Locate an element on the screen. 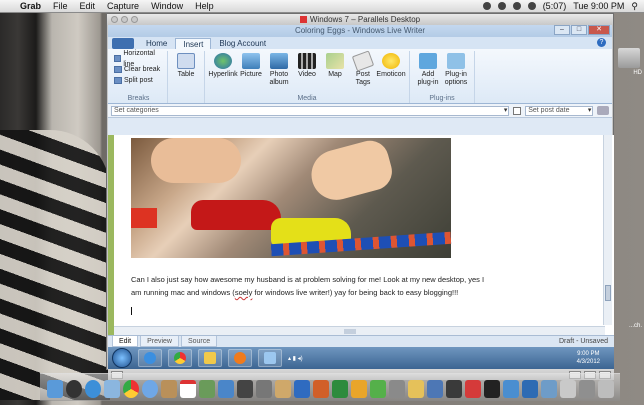  chrome-icon is located at coordinates (130, 389).